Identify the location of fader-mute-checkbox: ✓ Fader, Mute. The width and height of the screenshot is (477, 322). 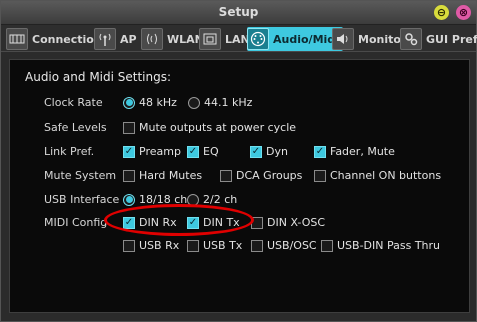
(354, 151).